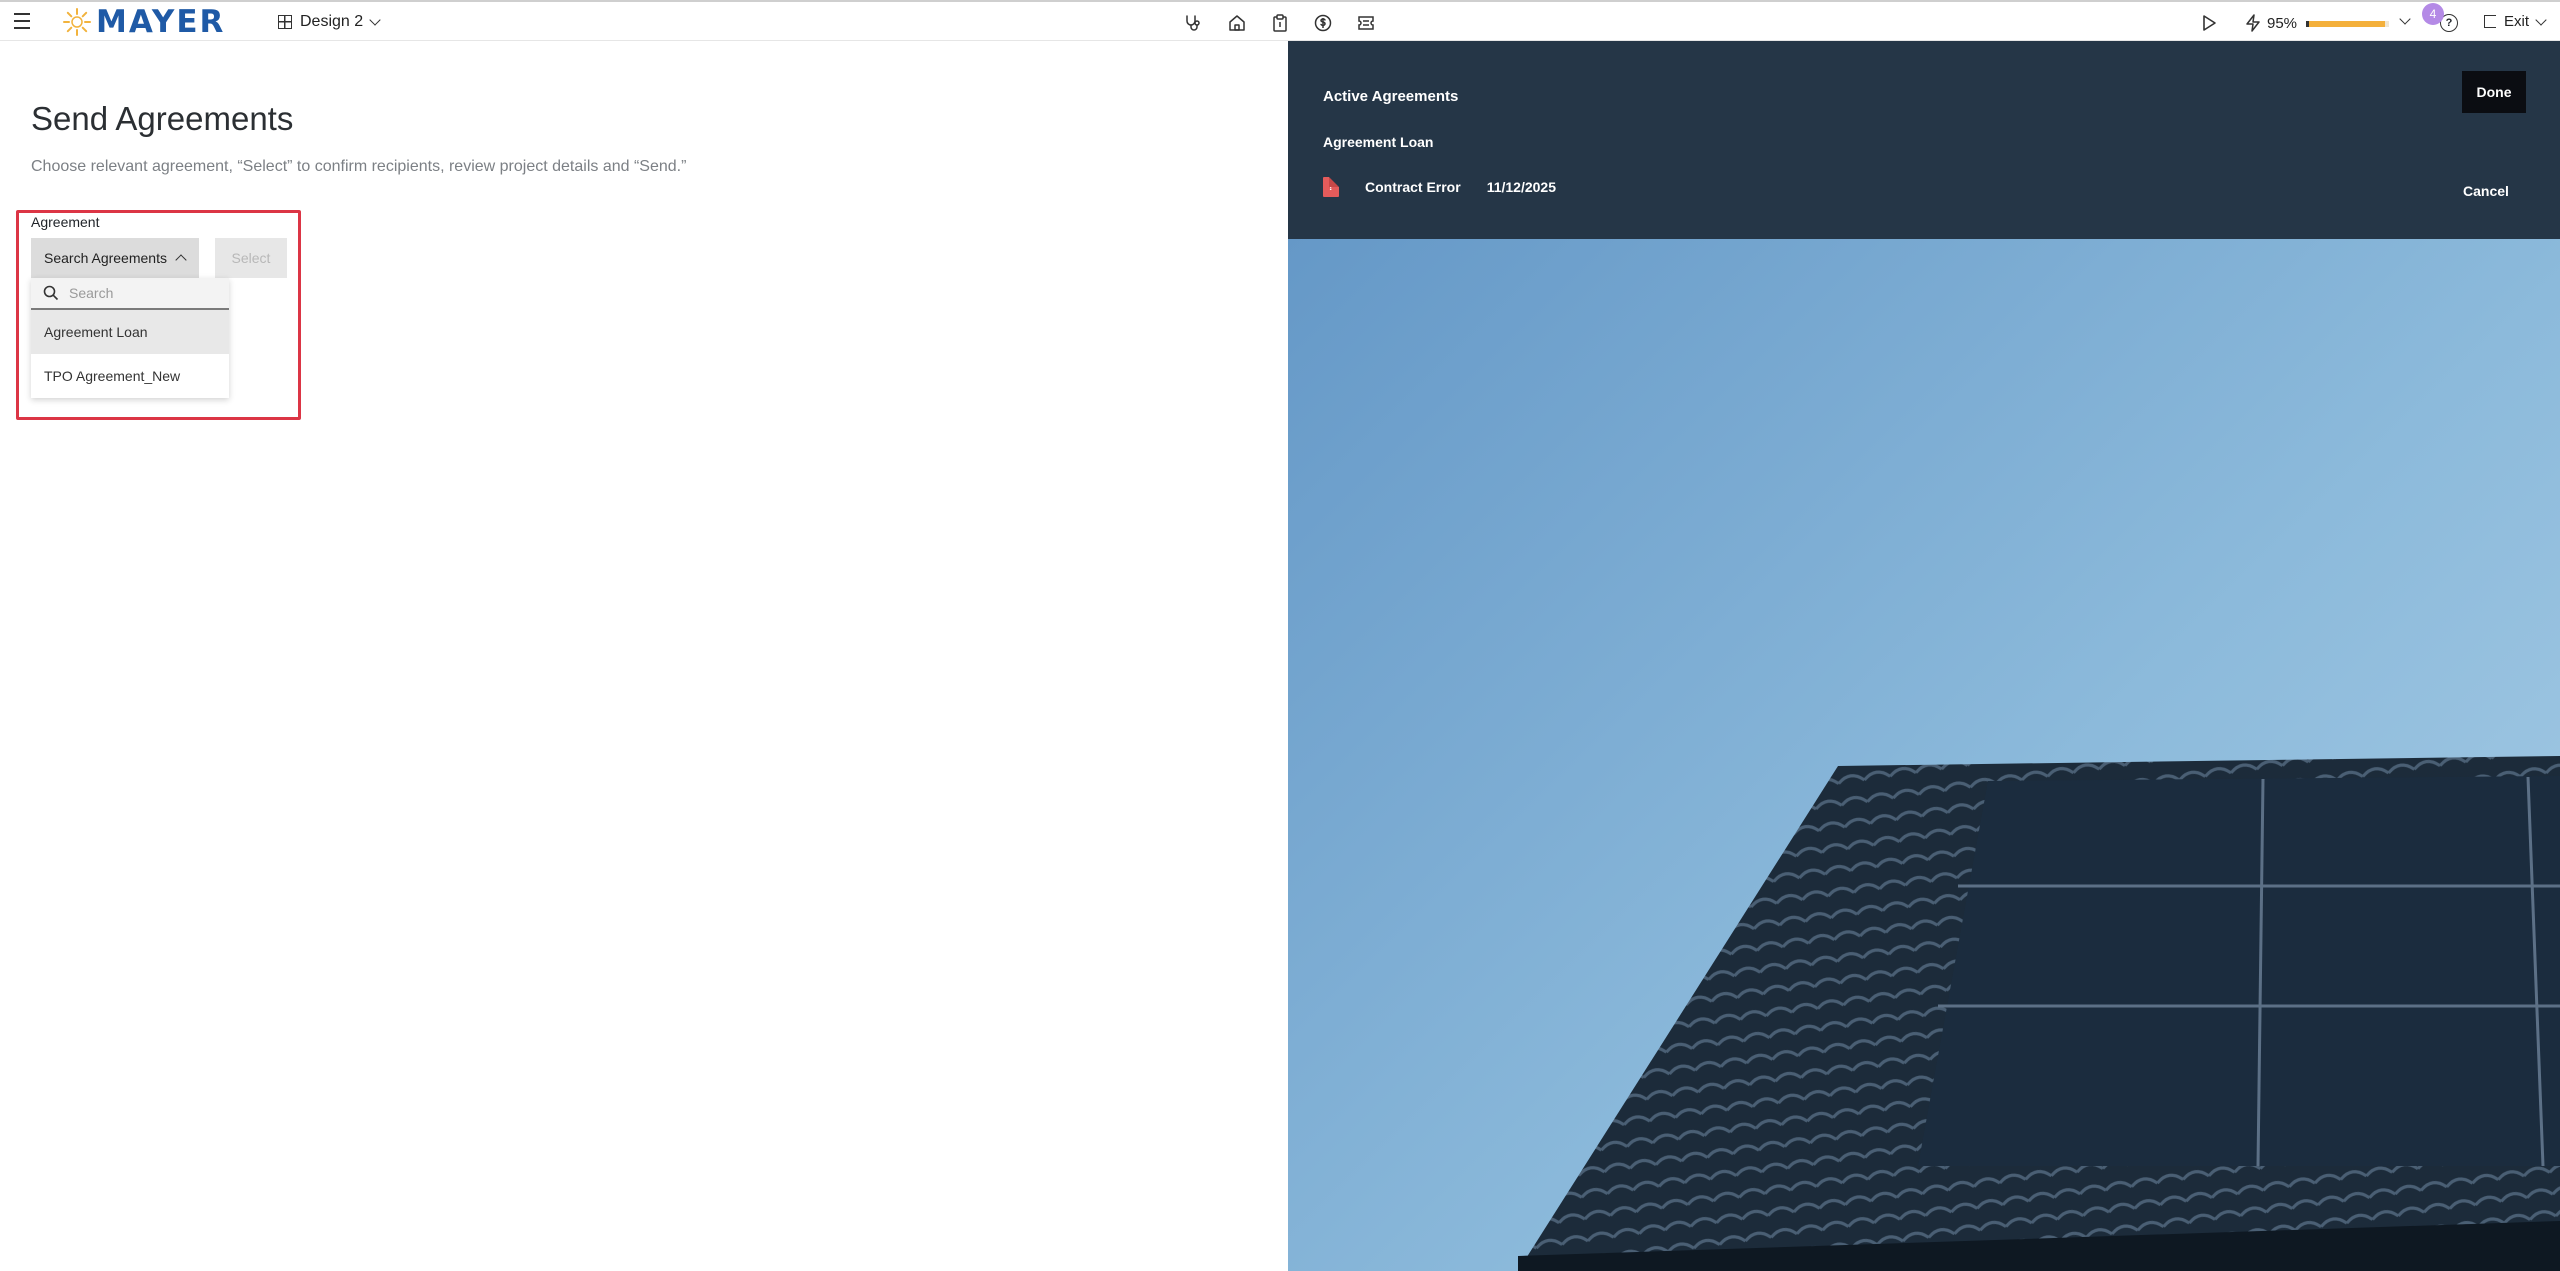 The width and height of the screenshot is (2560, 1271). I want to click on play-icon, so click(2209, 23).